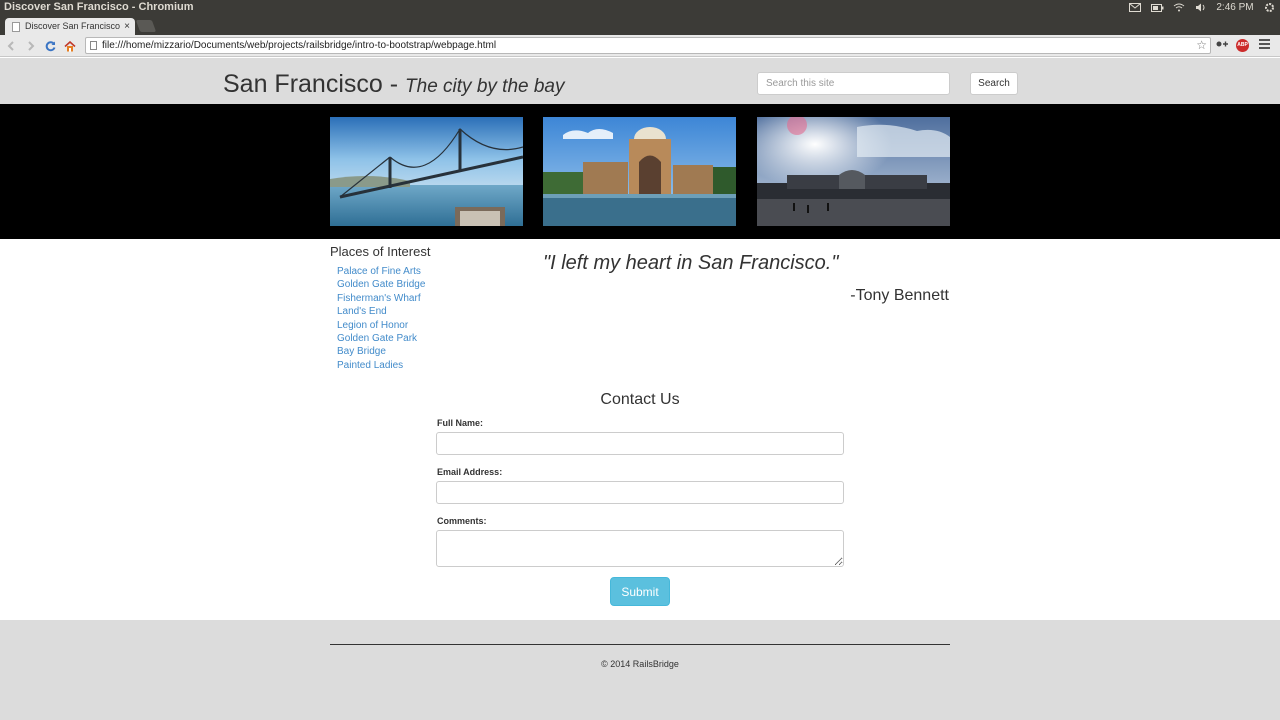 Image resolution: width=1280 pixels, height=720 pixels. I want to click on place-link-fishermans-wharf: Fisherman's Wharf, so click(379, 298).